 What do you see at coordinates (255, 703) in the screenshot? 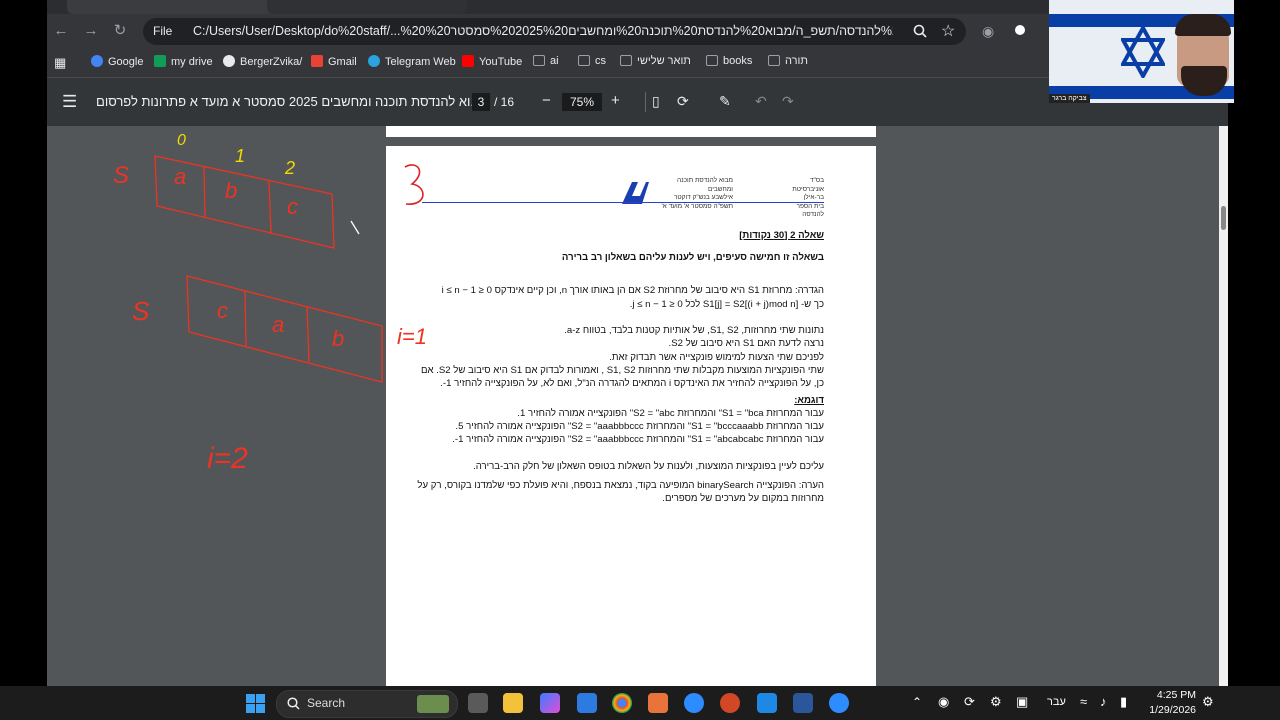
I see `windows-start-icon` at bounding box center [255, 703].